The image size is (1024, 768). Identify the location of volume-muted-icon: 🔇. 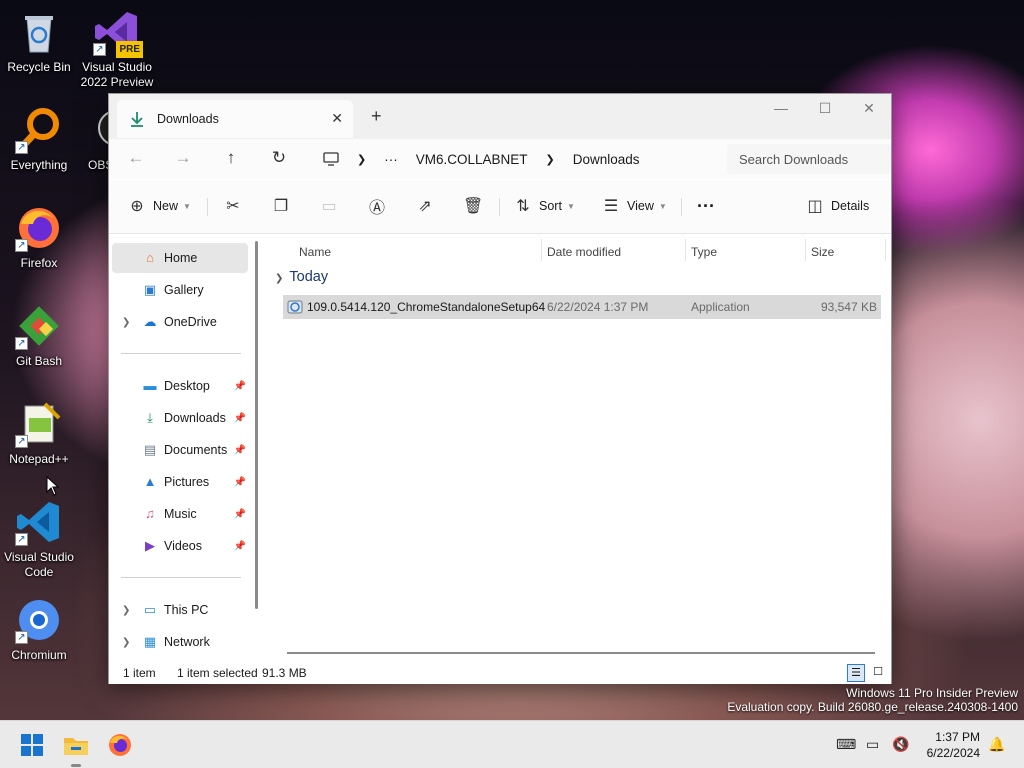
(900, 744).